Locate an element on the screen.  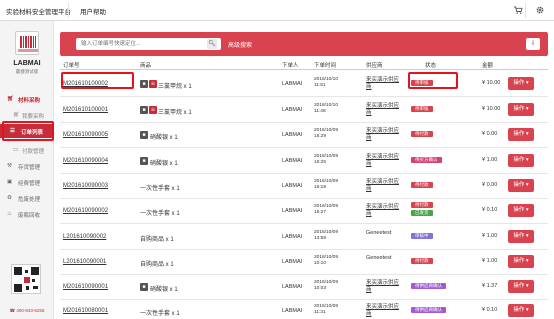
gear-icon is located at coordinates (539, 10).